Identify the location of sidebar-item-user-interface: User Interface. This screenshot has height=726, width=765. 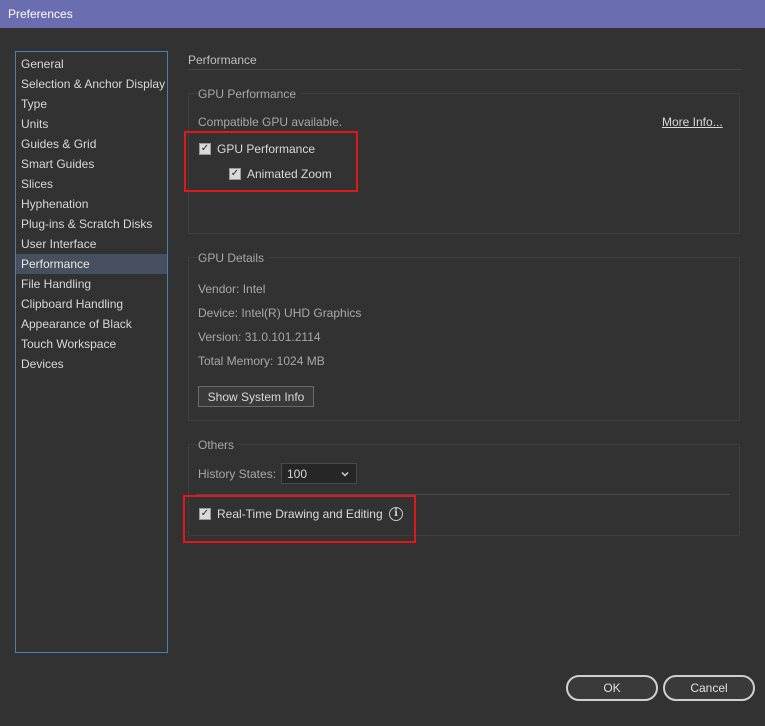
(91, 244).